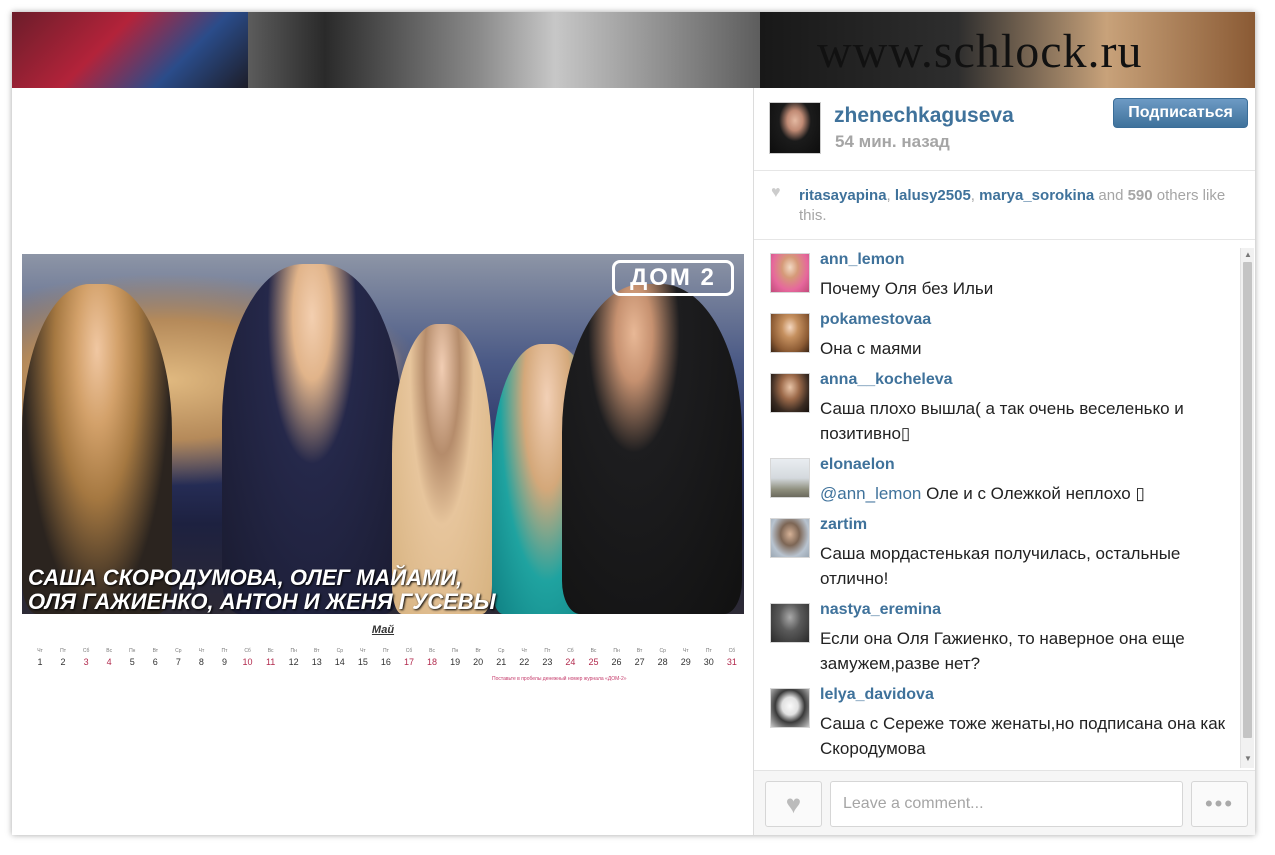 The height and width of the screenshot is (855, 1275). Describe the element at coordinates (843, 195) in the screenshot. I see `liker-link: ritasayapina` at that location.